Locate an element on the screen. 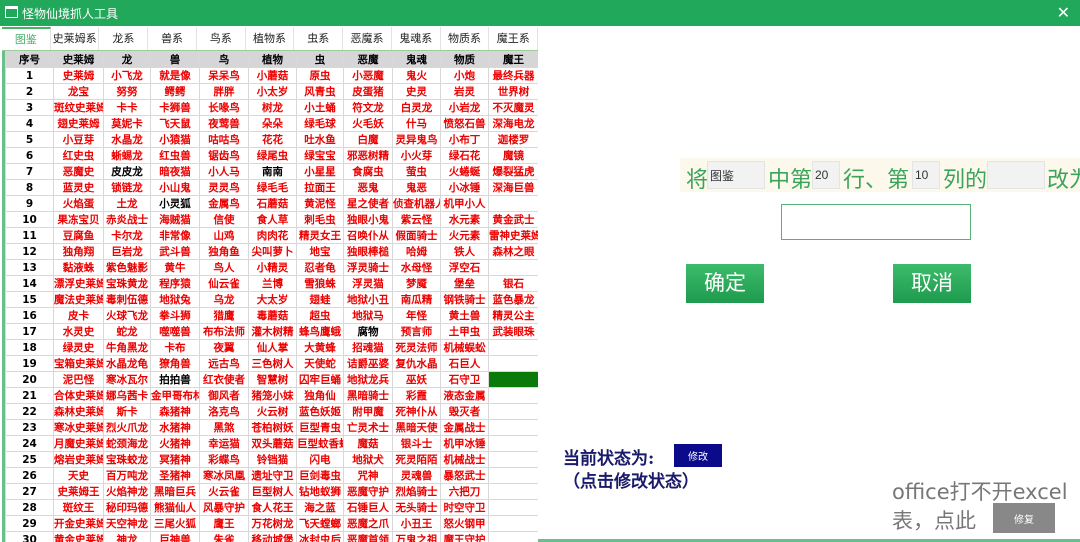 This screenshot has height=542, width=1080. table-cell: 水元素 is located at coordinates (464, 219).